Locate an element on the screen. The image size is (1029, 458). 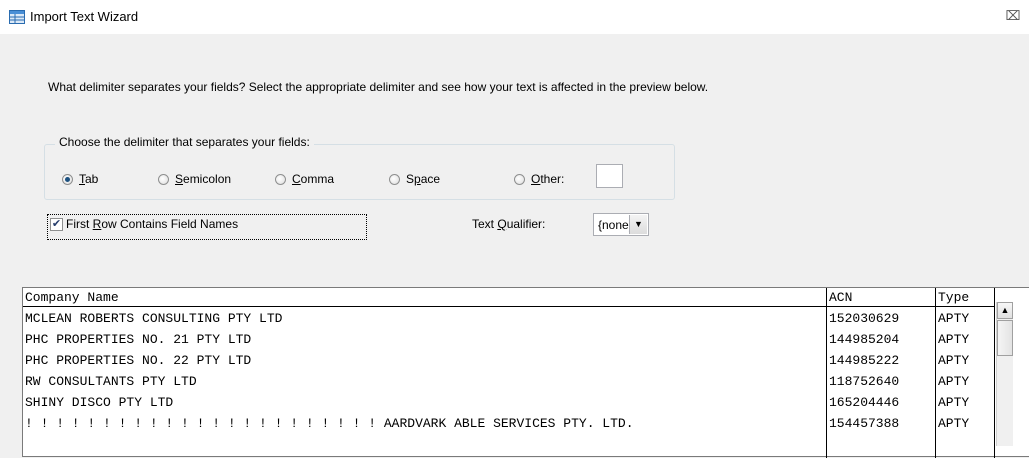
radio-space: Space is located at coordinates (414, 179).